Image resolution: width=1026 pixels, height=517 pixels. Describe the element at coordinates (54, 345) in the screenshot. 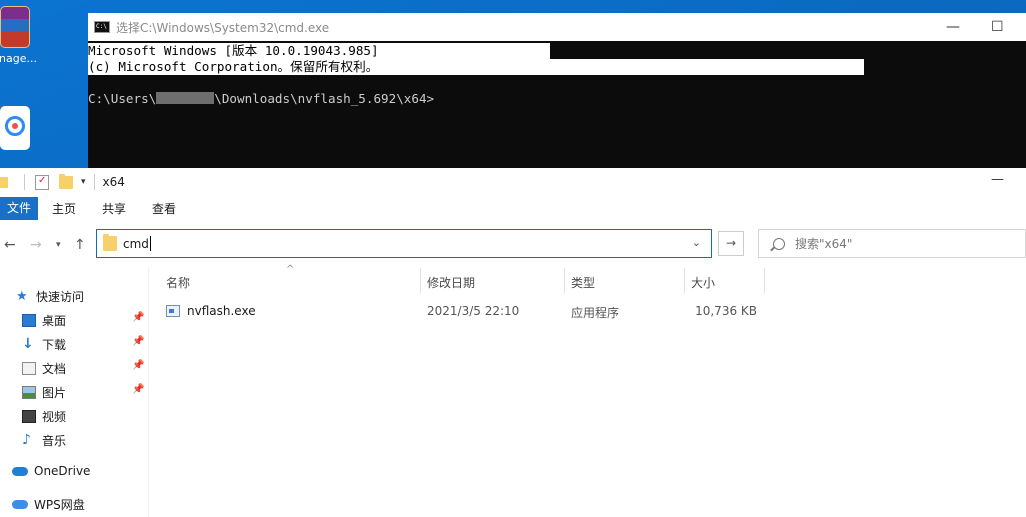

I see `sidebar-item-label: 下载` at that location.